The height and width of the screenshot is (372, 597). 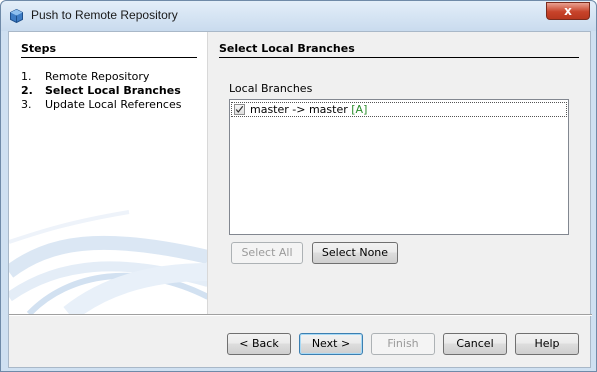 What do you see at coordinates (287, 48) in the screenshot?
I see `page-title: Select Local Branches` at bounding box center [287, 48].